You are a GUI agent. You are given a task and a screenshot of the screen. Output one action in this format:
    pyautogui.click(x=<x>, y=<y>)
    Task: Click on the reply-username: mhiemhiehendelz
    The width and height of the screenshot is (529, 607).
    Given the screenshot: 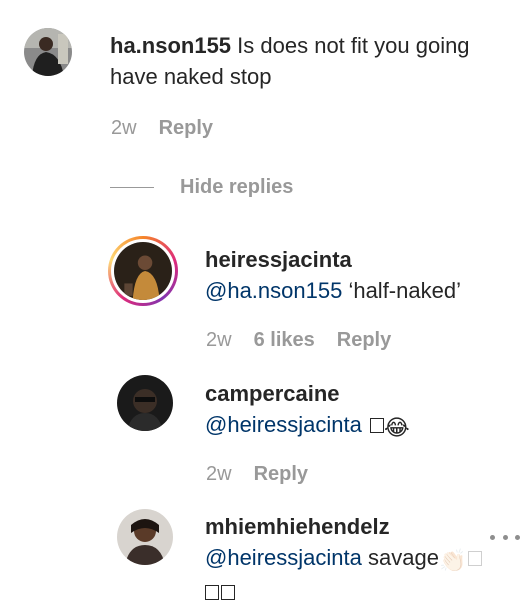 What is the action you would take?
    pyautogui.click(x=297, y=526)
    